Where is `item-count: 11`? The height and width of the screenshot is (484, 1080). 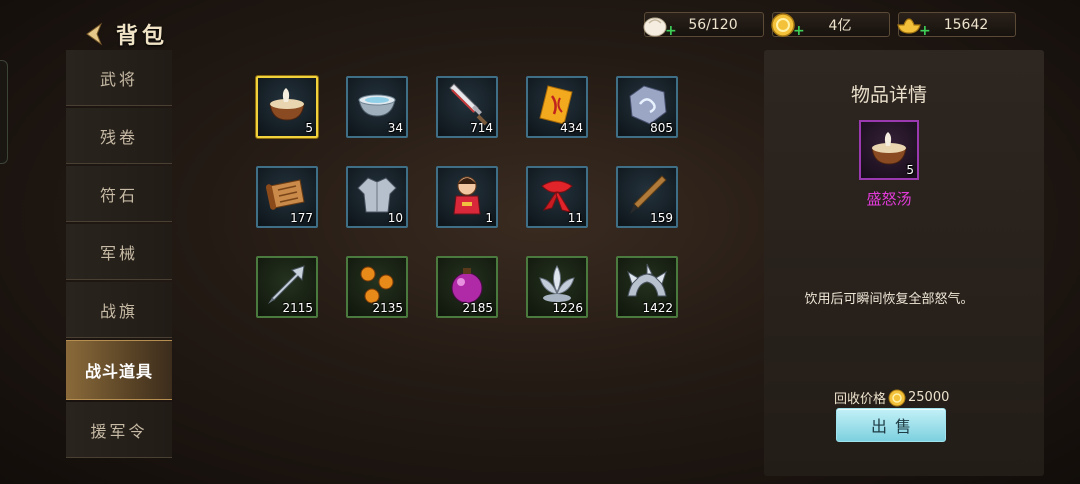
item-count: 11 is located at coordinates (575, 218).